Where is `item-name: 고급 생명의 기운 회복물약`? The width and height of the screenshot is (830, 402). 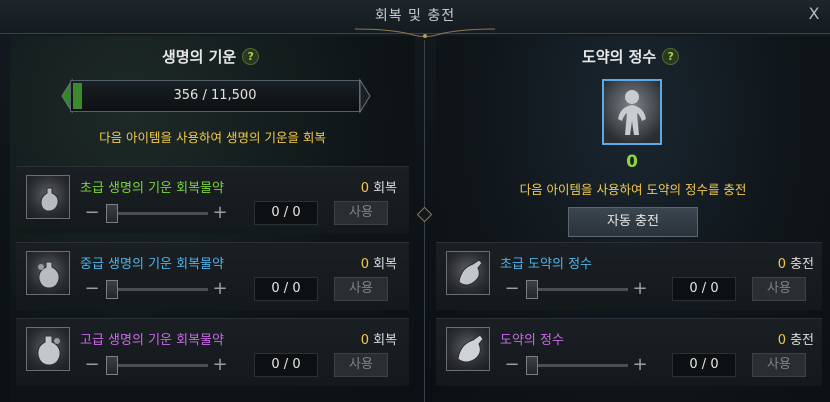
item-name: 고급 생명의 기운 회복물약 is located at coordinates (152, 340).